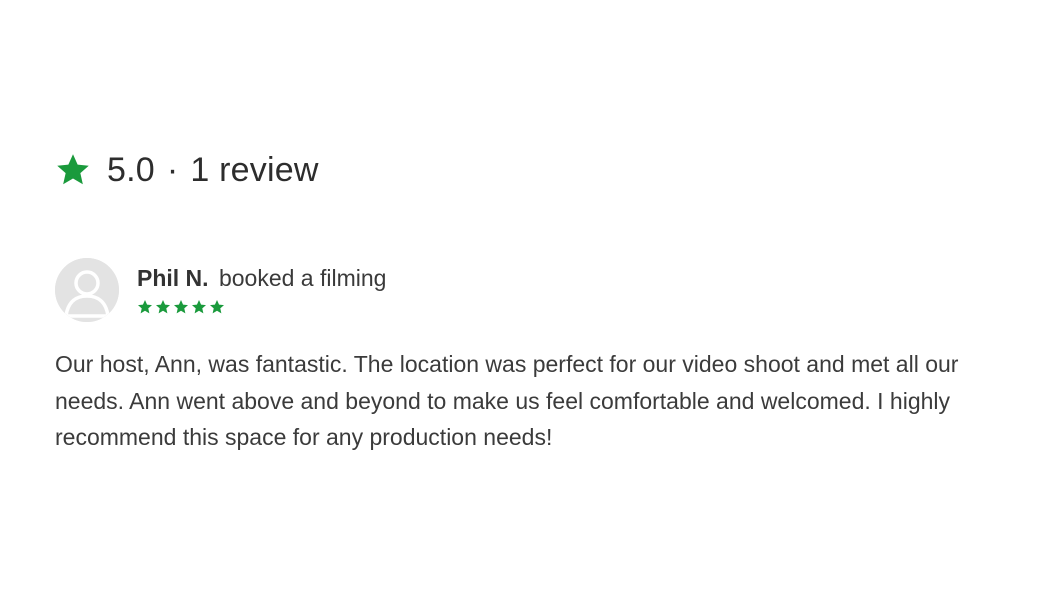 Image resolution: width=1050 pixels, height=600 pixels. What do you see at coordinates (261, 307) in the screenshot?
I see `review-star-rating` at bounding box center [261, 307].